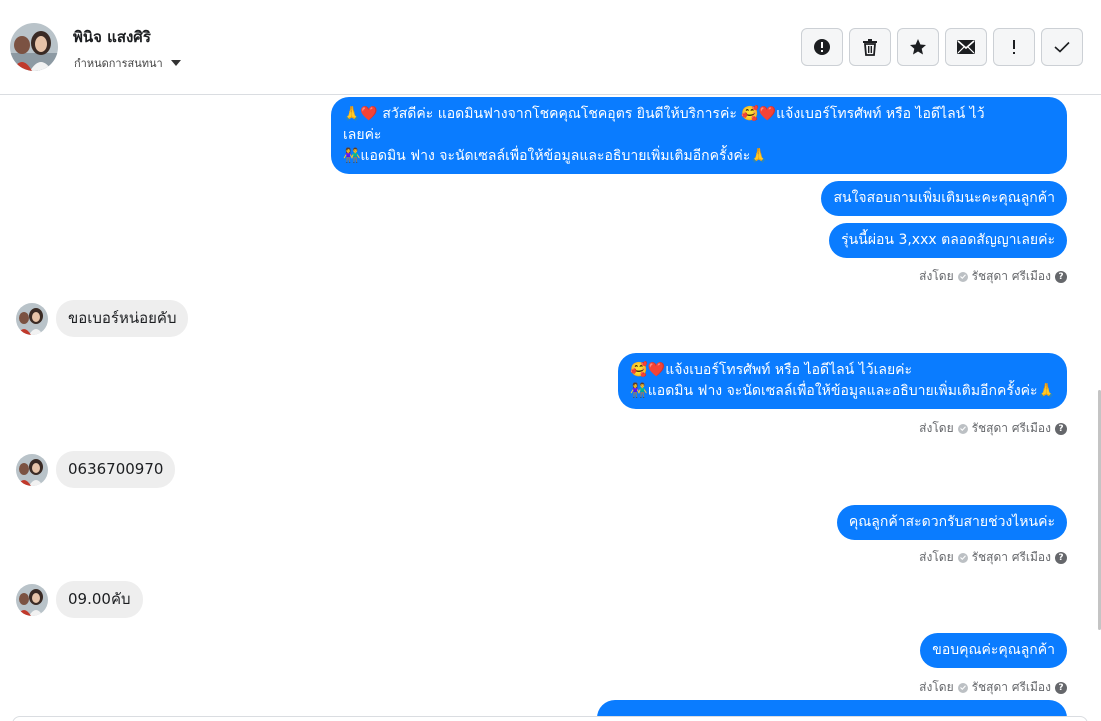 The height and width of the screenshot is (721, 1101). I want to click on conversation-header: พินิจ แสงศิริ กำหนดการสนทนา, so click(550, 47).